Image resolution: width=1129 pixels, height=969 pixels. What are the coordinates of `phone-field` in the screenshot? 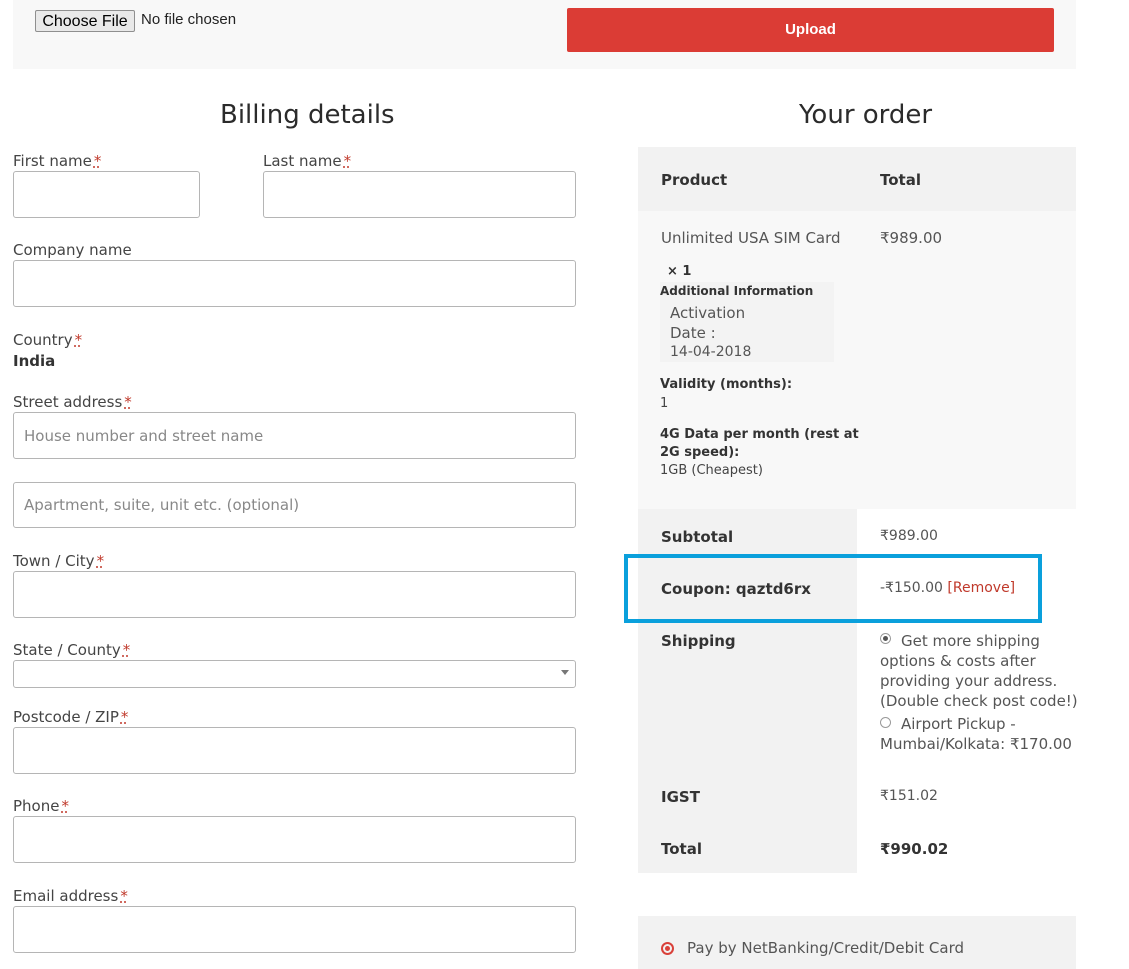 It's located at (294, 839).